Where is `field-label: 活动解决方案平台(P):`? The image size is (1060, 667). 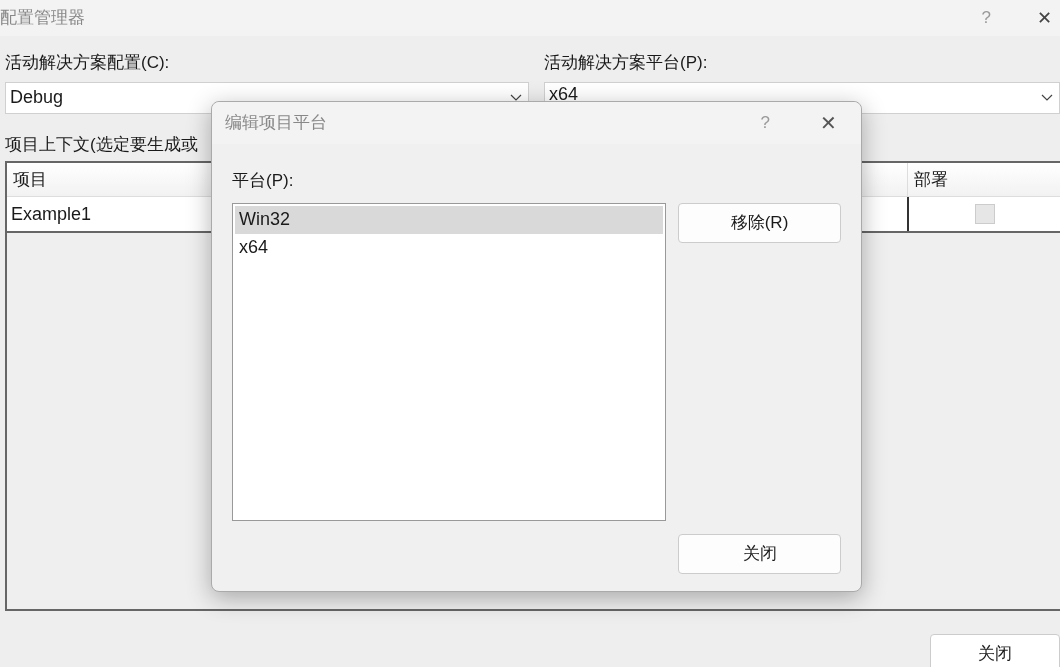 field-label: 活动解决方案平台(P): is located at coordinates (626, 63).